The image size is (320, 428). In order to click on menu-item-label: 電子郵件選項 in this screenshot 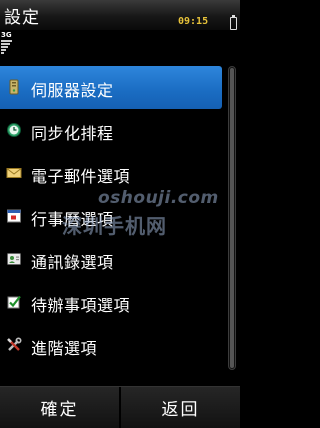, I will do `click(81, 176)`.